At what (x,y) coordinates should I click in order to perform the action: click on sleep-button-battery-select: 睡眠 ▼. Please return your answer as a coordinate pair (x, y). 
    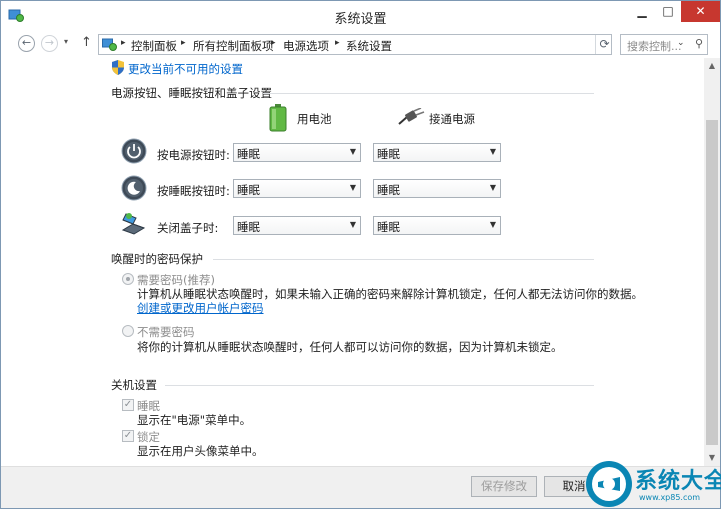
    Looking at the image, I should click on (297, 188).